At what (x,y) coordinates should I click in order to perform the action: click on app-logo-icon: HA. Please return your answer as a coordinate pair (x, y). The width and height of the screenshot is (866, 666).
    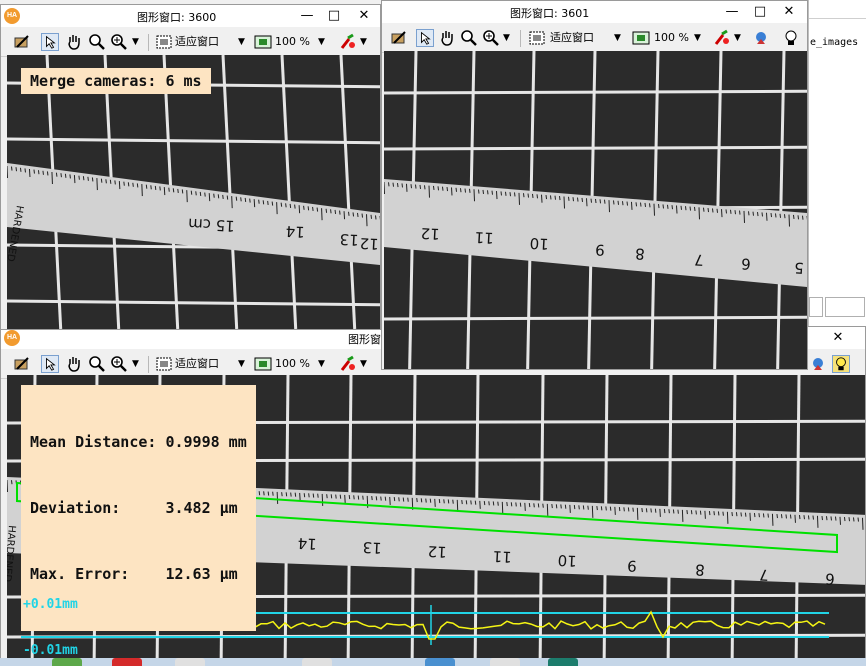
    Looking at the image, I should click on (12, 16).